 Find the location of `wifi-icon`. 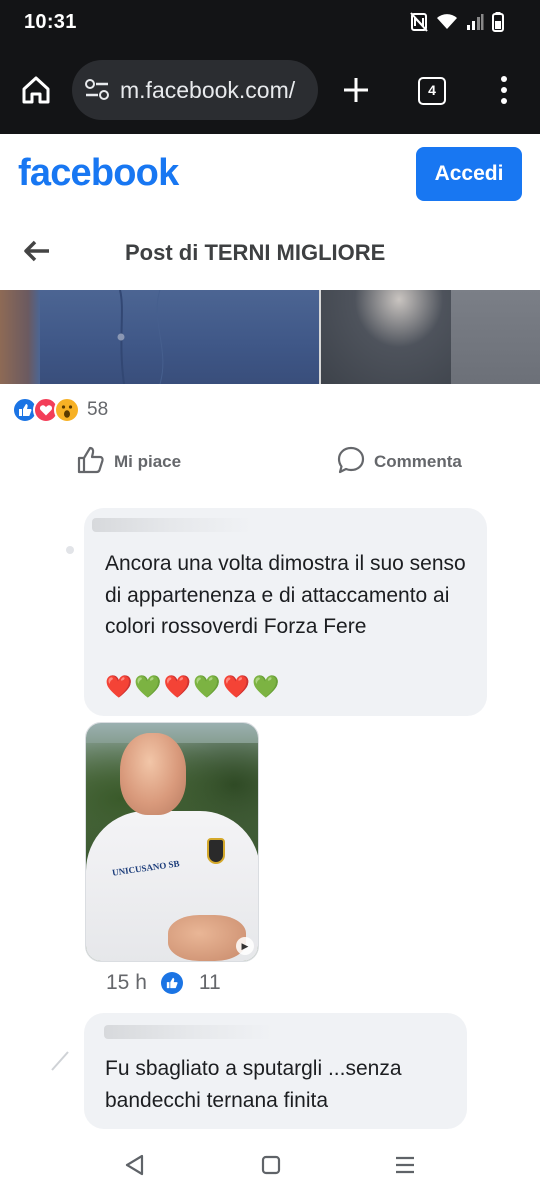

wifi-icon is located at coordinates (447, 22).